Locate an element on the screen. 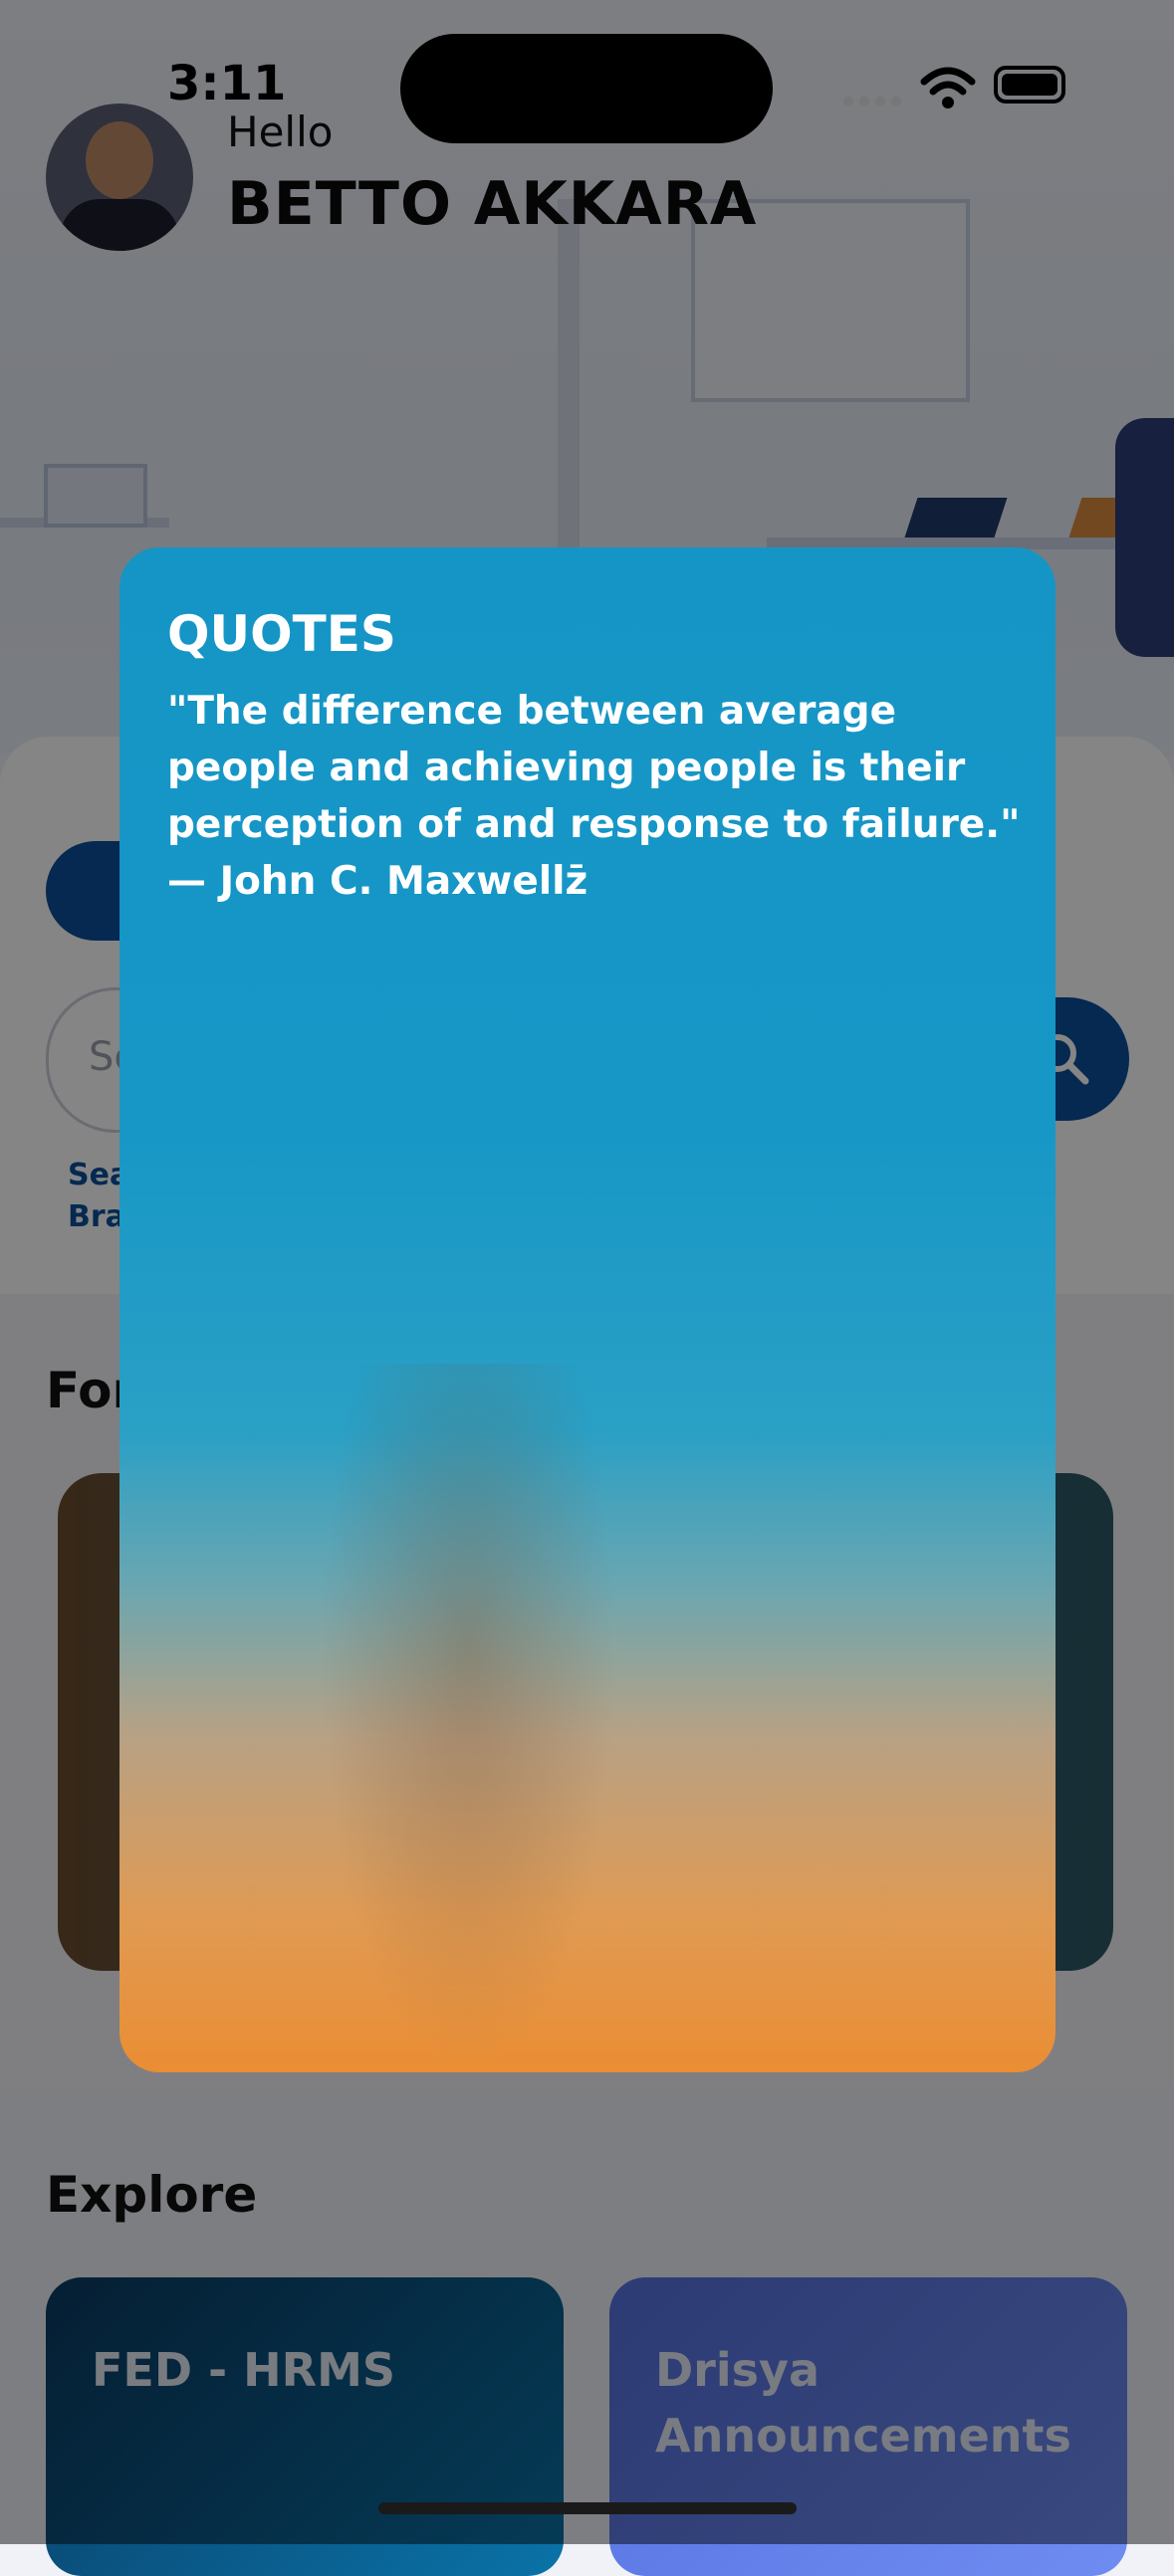  signal-icon is located at coordinates (872, 103).